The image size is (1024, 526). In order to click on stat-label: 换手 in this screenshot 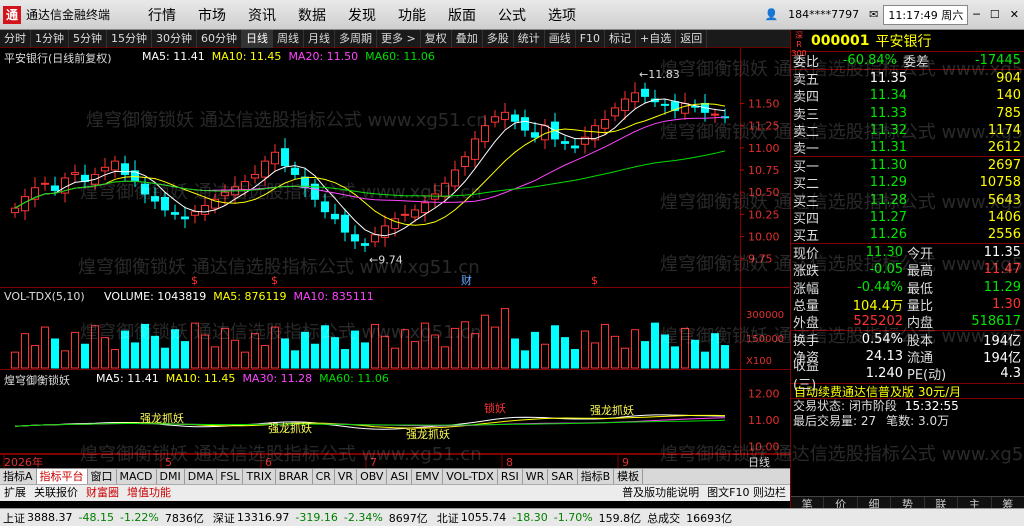, I will do `click(806, 342)`.